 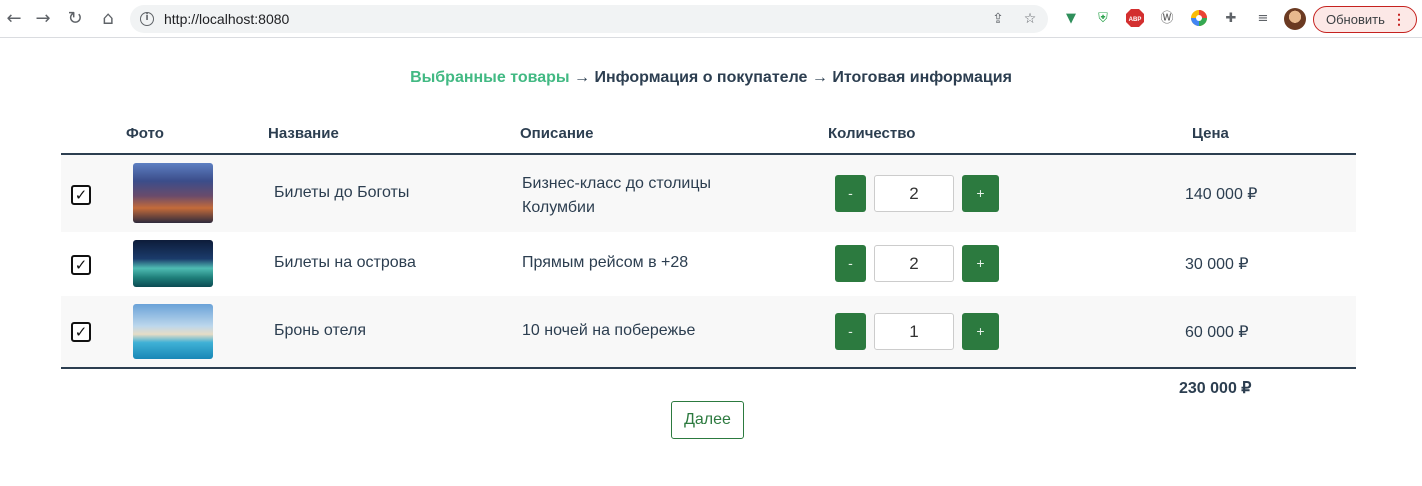 What do you see at coordinates (1399, 19) in the screenshot?
I see `menu-dots-icon: ⋮` at bounding box center [1399, 19].